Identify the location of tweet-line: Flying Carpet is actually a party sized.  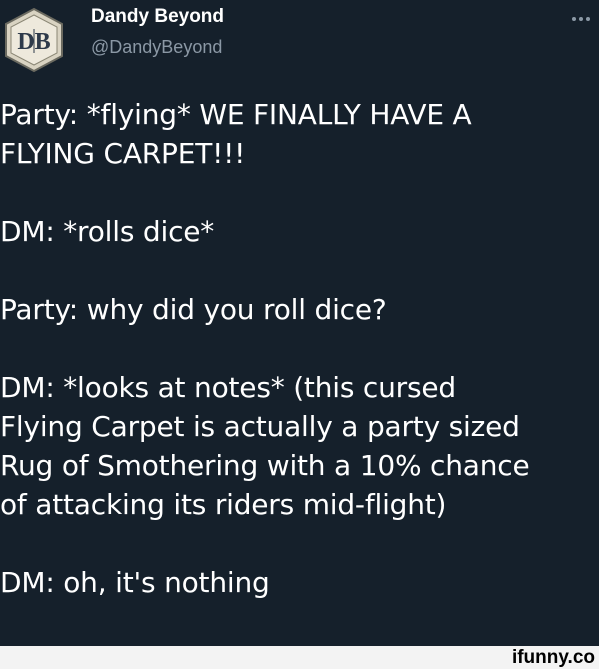
(260, 426).